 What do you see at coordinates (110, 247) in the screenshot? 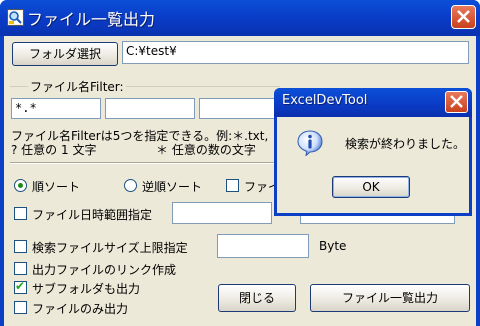
I see `size-limit-label: 検索ファイルサイズ上限指定` at bounding box center [110, 247].